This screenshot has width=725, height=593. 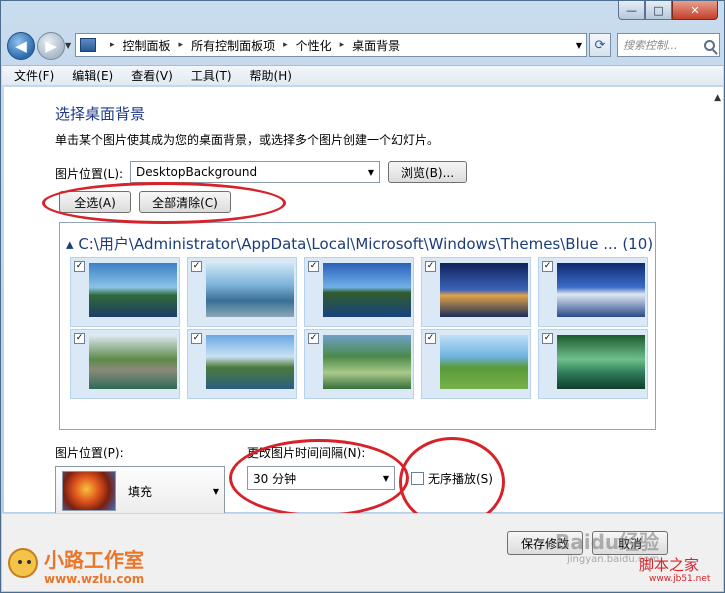 I want to click on page-description: 单击某个图片使其成为您的桌面背景，或选择多个图片创建一个幻灯片。, so click(x=247, y=140).